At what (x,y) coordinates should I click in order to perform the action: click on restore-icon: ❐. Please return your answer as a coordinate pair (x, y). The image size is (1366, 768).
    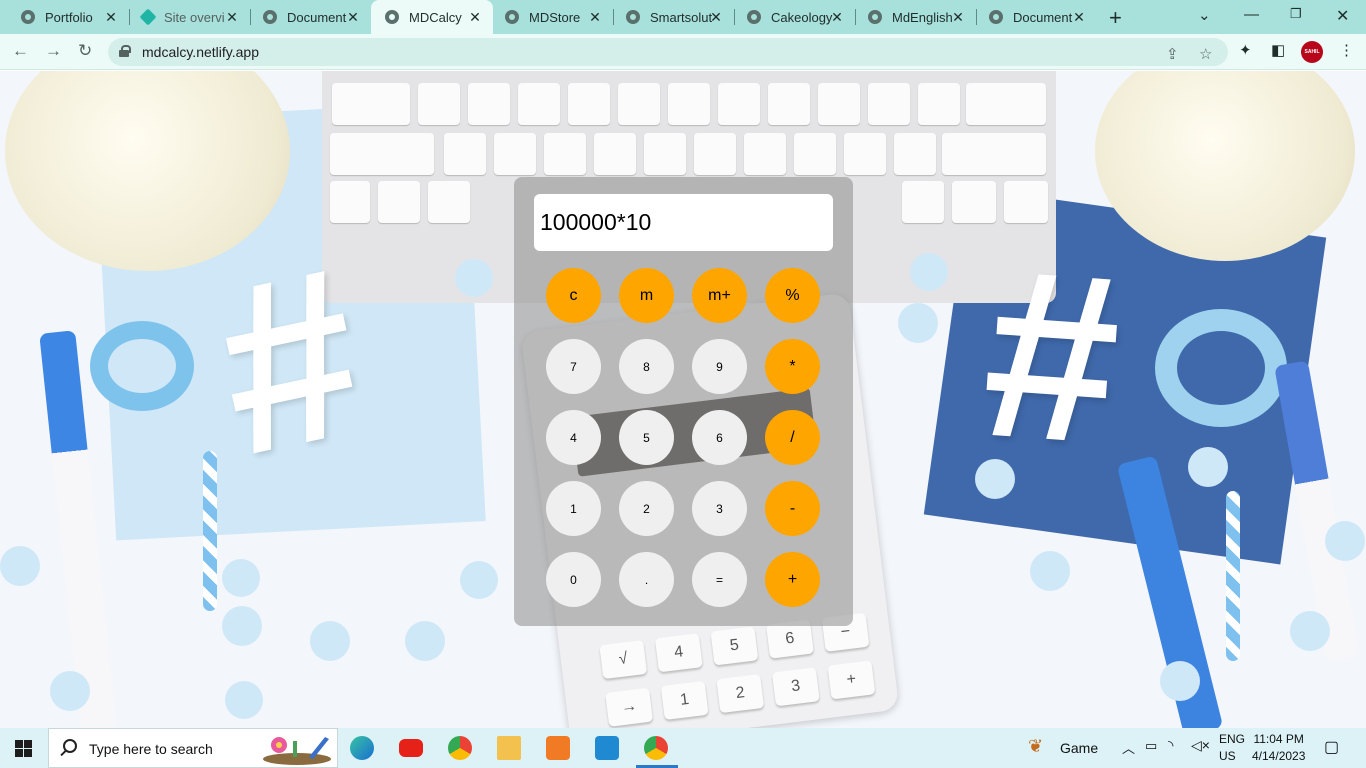
    Looking at the image, I should click on (1296, 14).